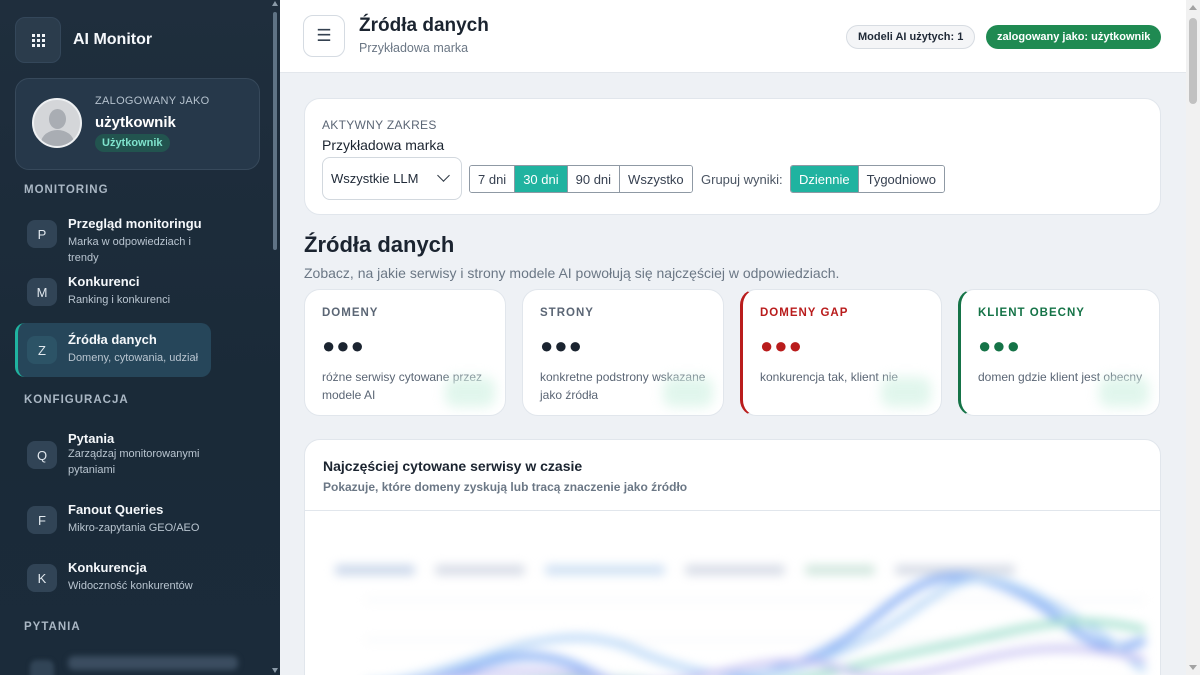 The image size is (1200, 675). Describe the element at coordinates (42, 350) in the screenshot. I see `nav-letter-icon: Z` at that location.